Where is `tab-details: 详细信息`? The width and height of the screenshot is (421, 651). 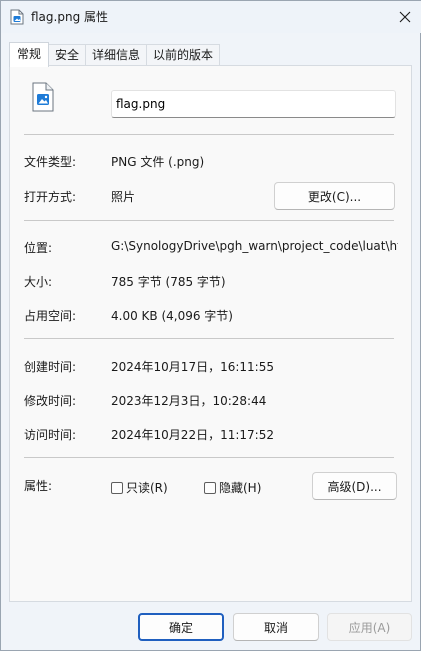
tab-details: 详细信息 is located at coordinates (116, 55).